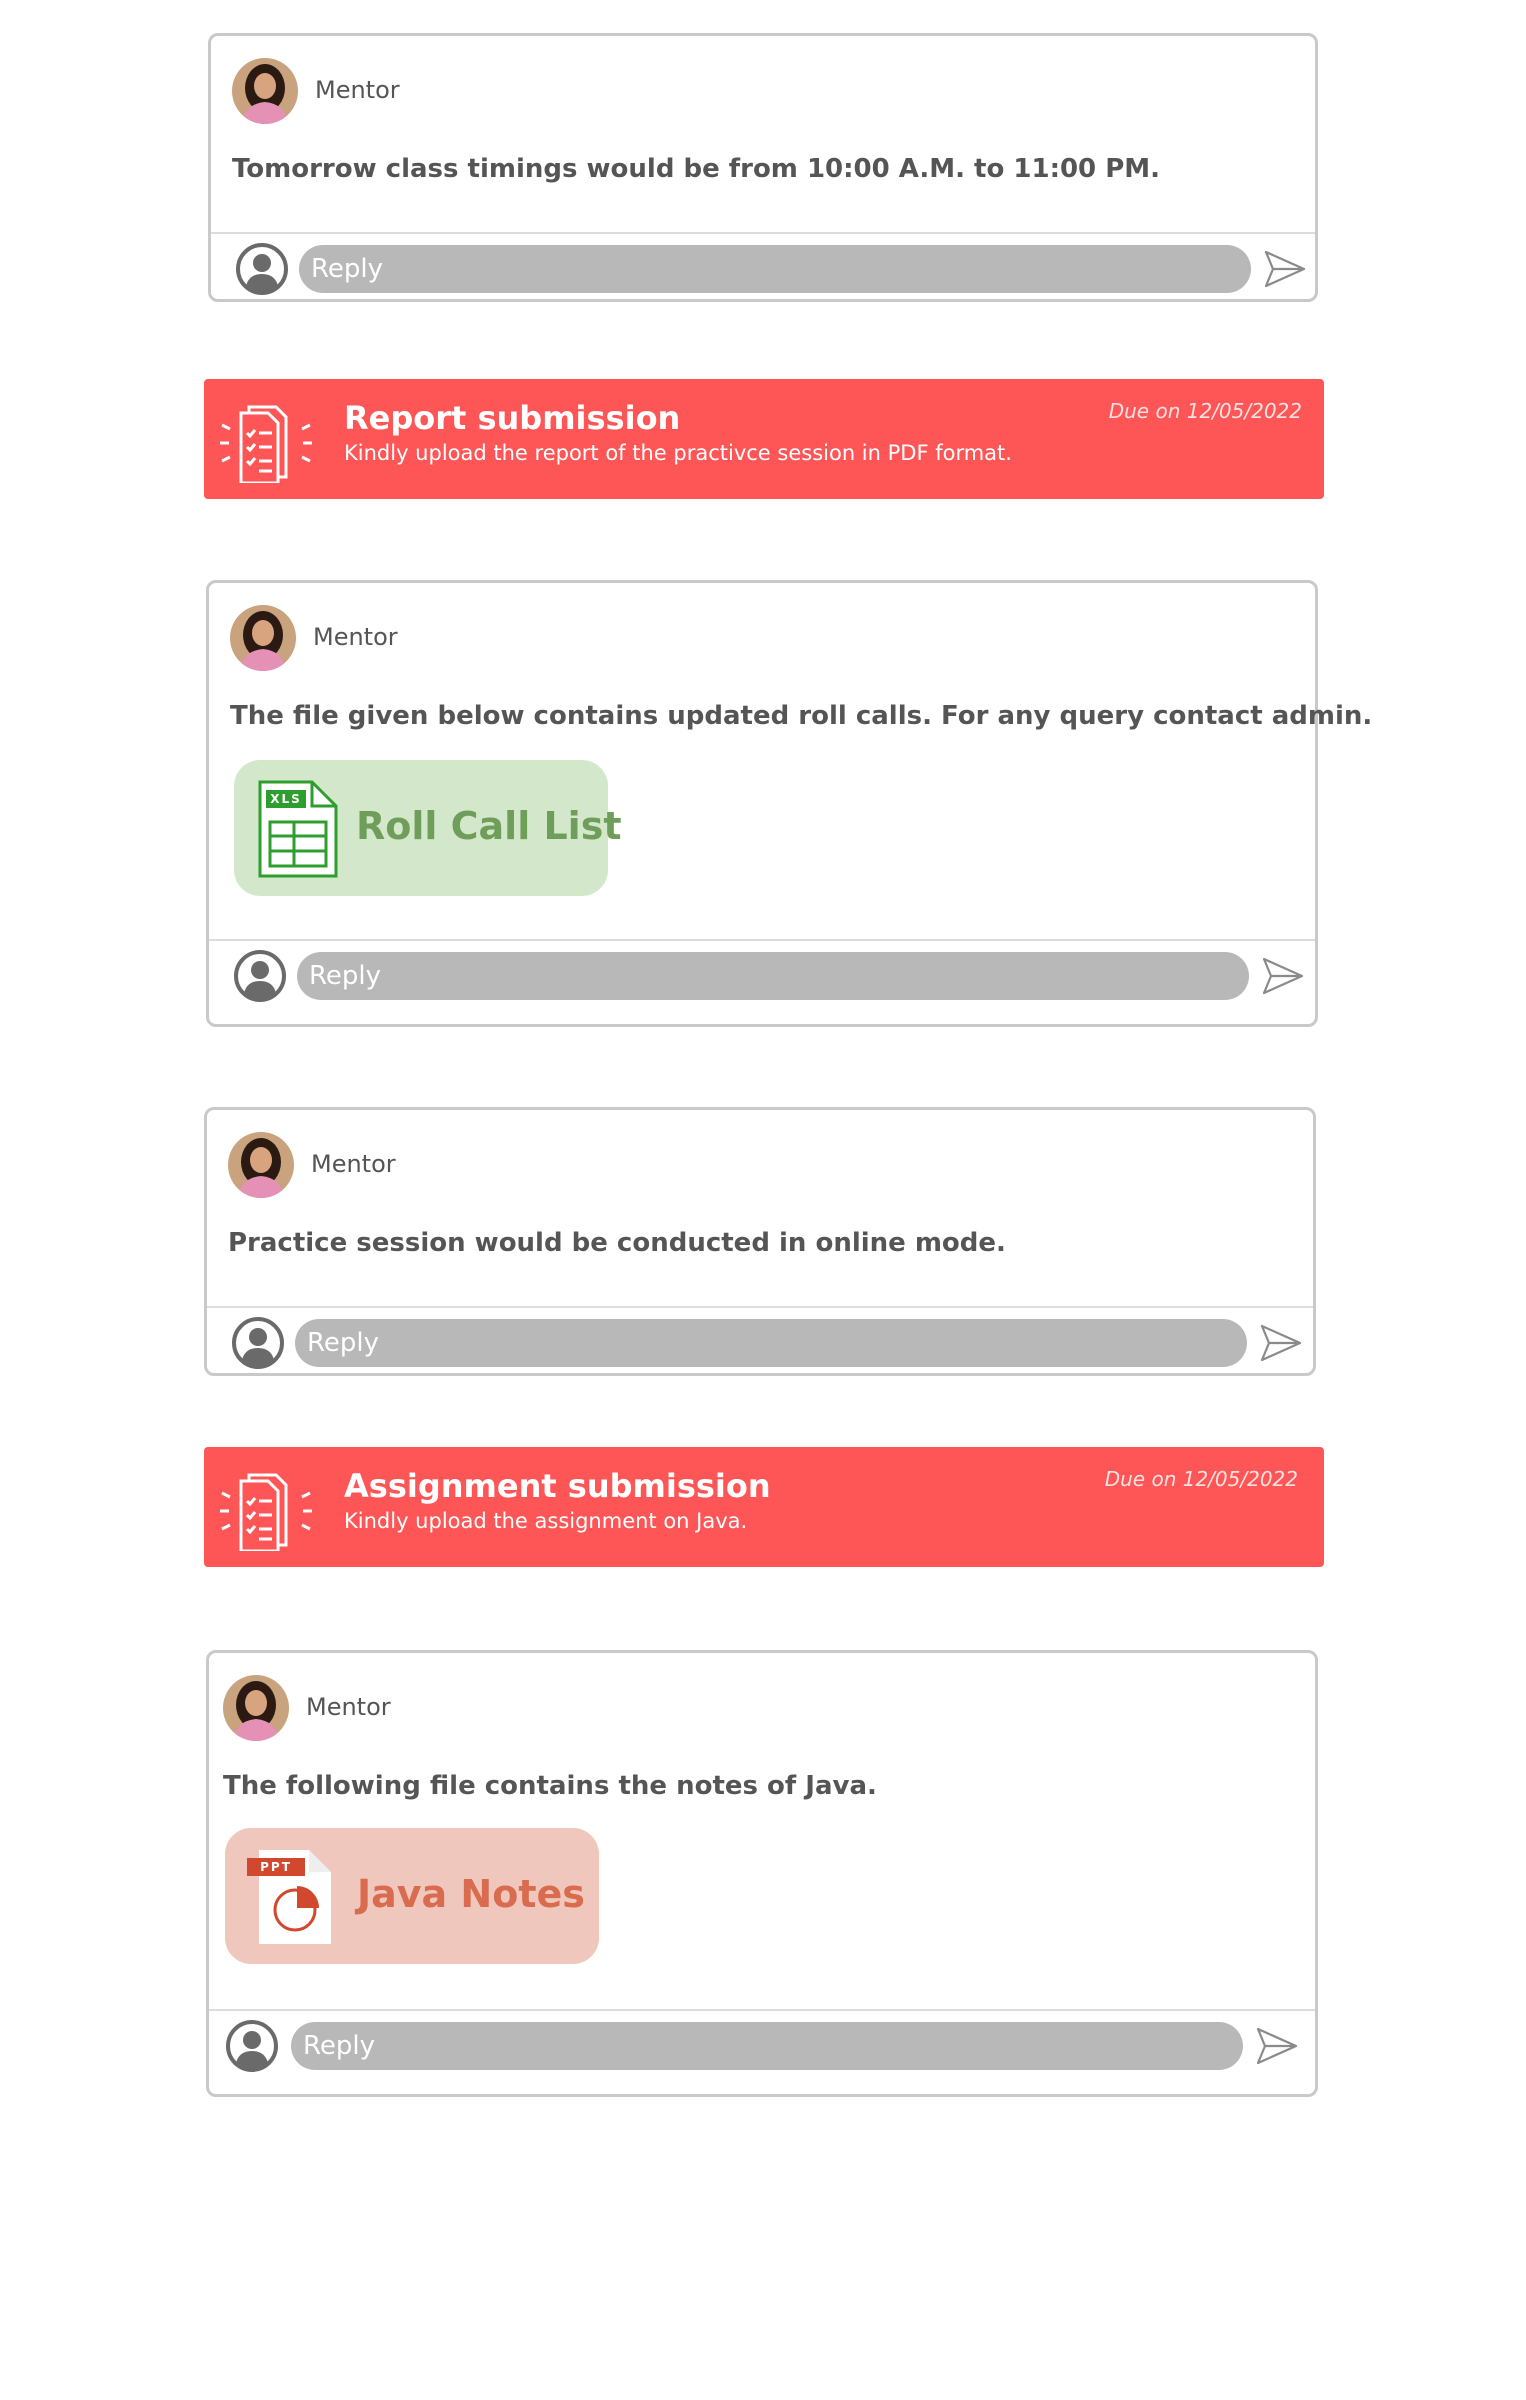 The width and height of the screenshot is (1526, 2400). I want to click on attachment-label: Roll Call List, so click(489, 826).